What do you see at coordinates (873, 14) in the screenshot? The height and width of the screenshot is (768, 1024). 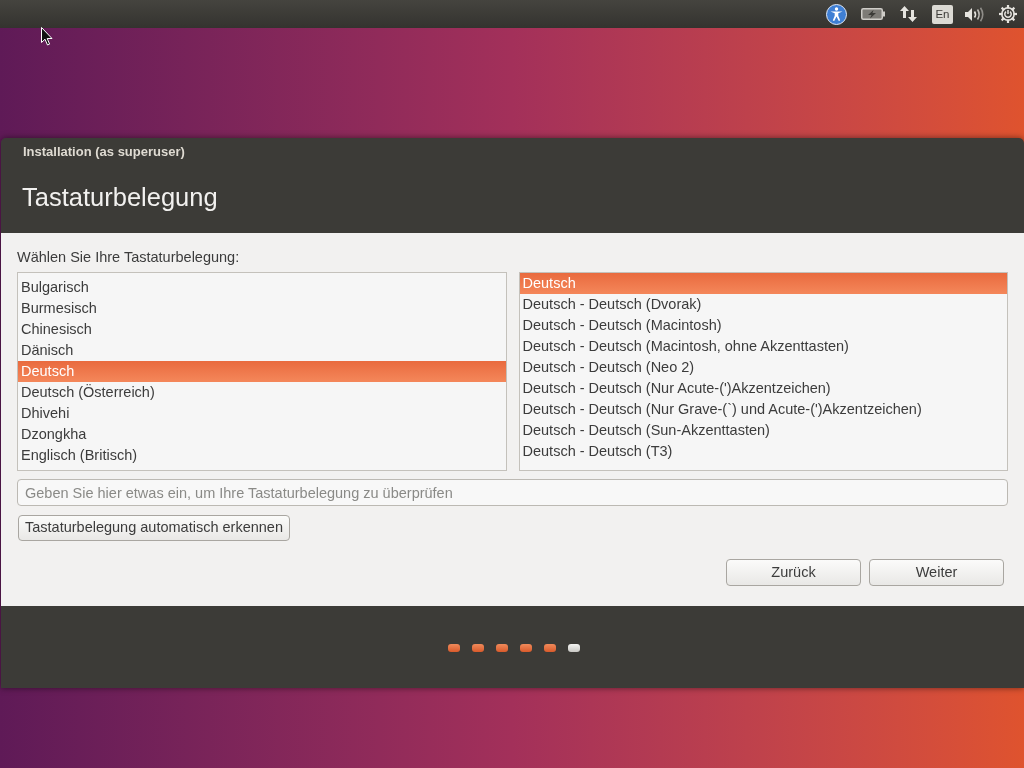 I see `battery-charging-icon` at bounding box center [873, 14].